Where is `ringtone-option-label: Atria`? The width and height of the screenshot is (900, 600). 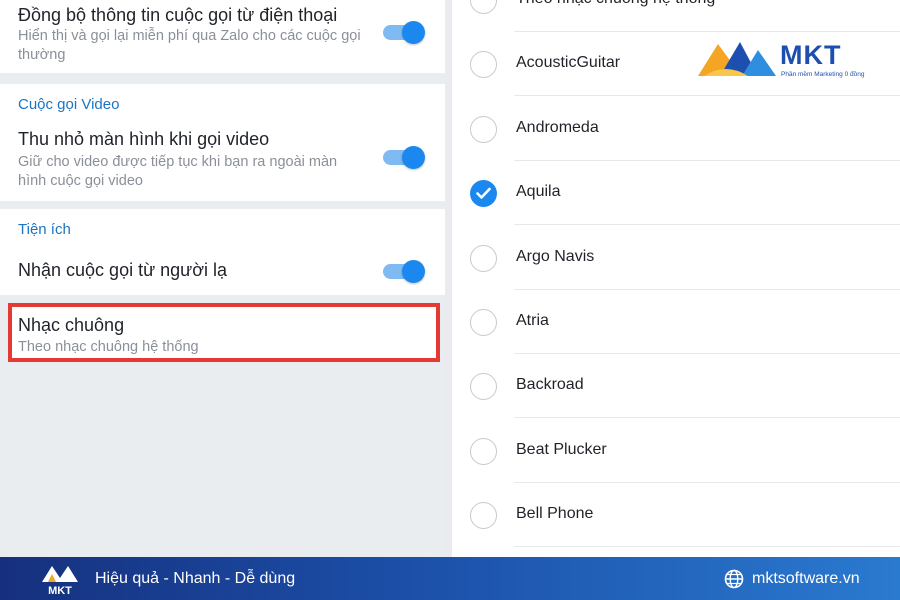 ringtone-option-label: Atria is located at coordinates (532, 320).